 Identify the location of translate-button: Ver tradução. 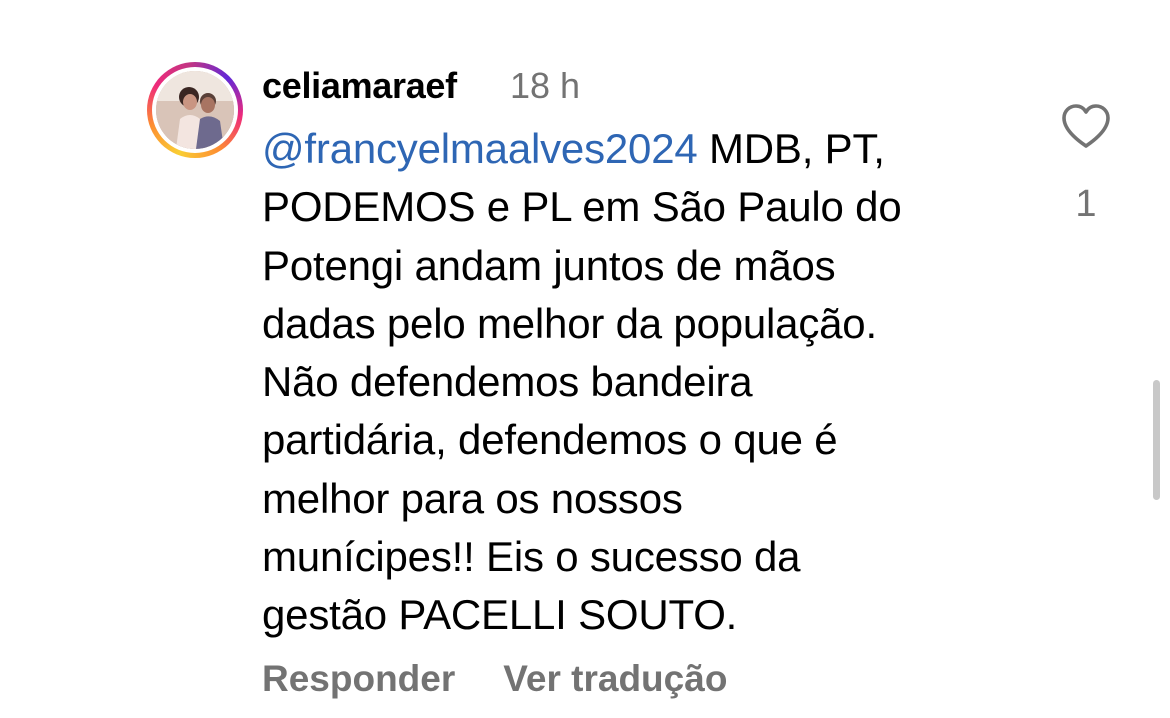
(615, 679).